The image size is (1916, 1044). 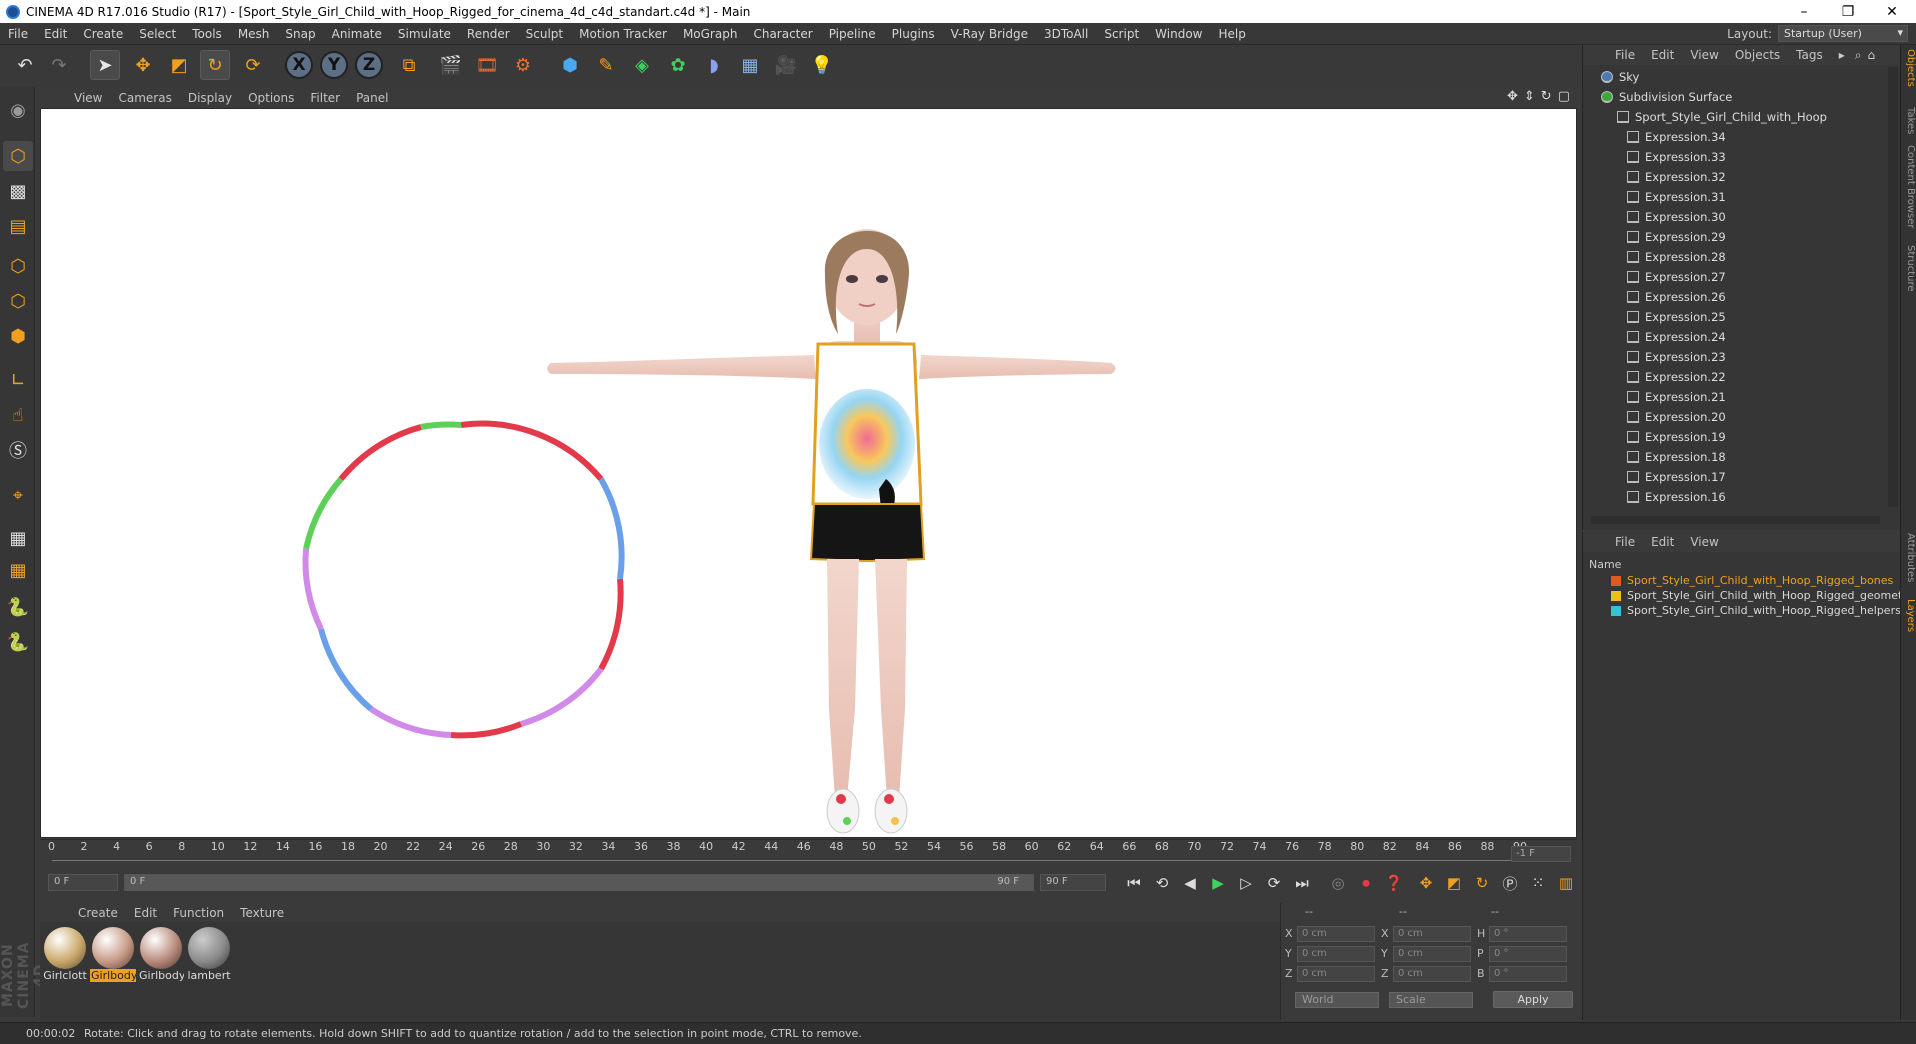 I want to click on autokey-icon: ⏺, so click(x=1366, y=883).